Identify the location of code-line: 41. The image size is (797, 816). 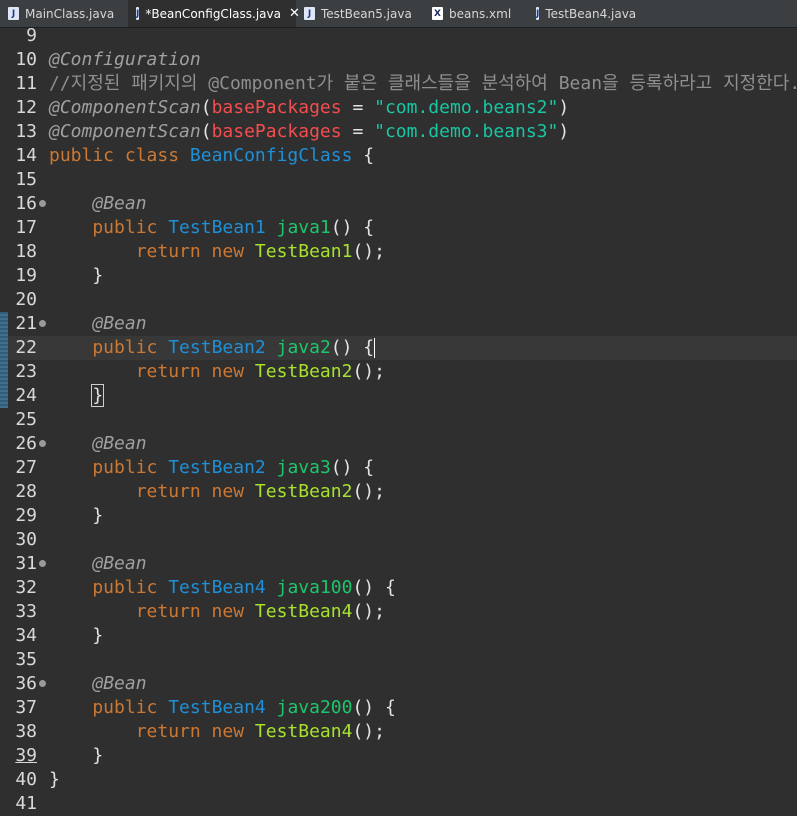
(398, 804).